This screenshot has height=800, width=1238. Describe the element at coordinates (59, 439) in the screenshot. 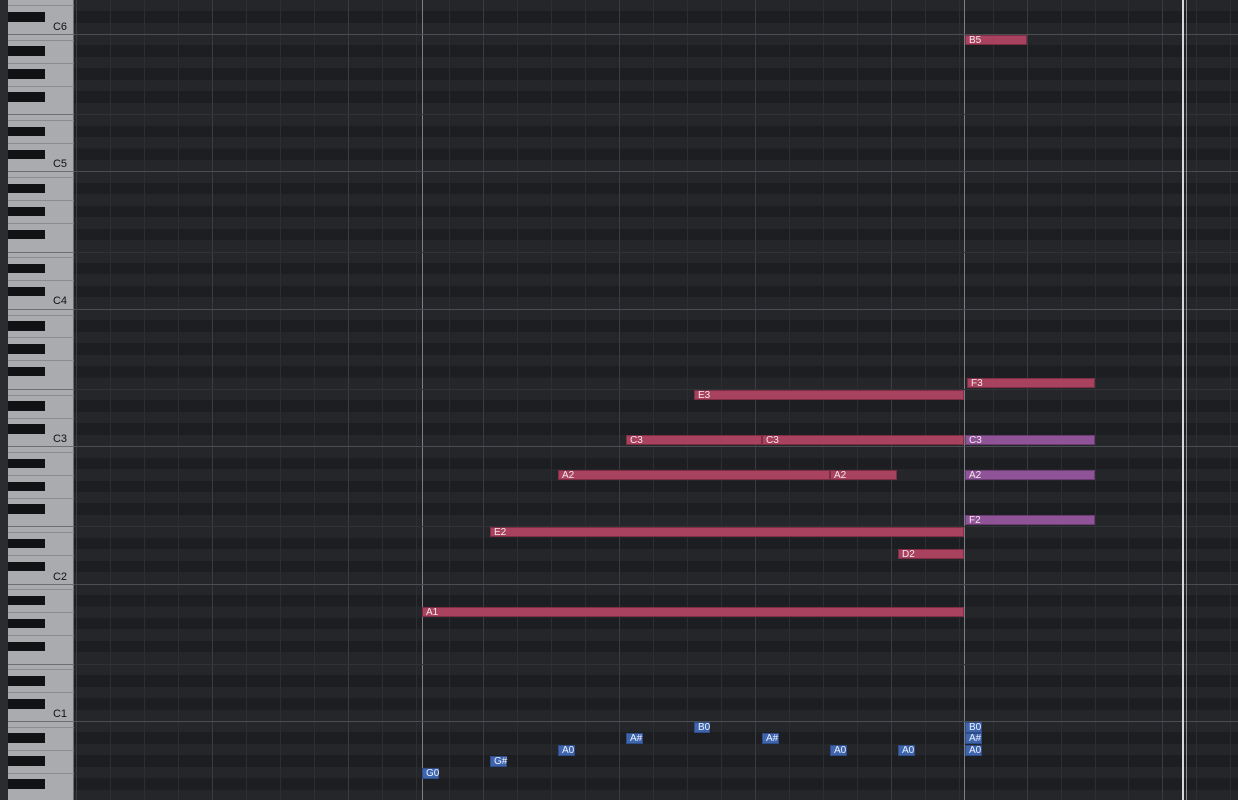

I see `octave-label-c3: C3` at that location.